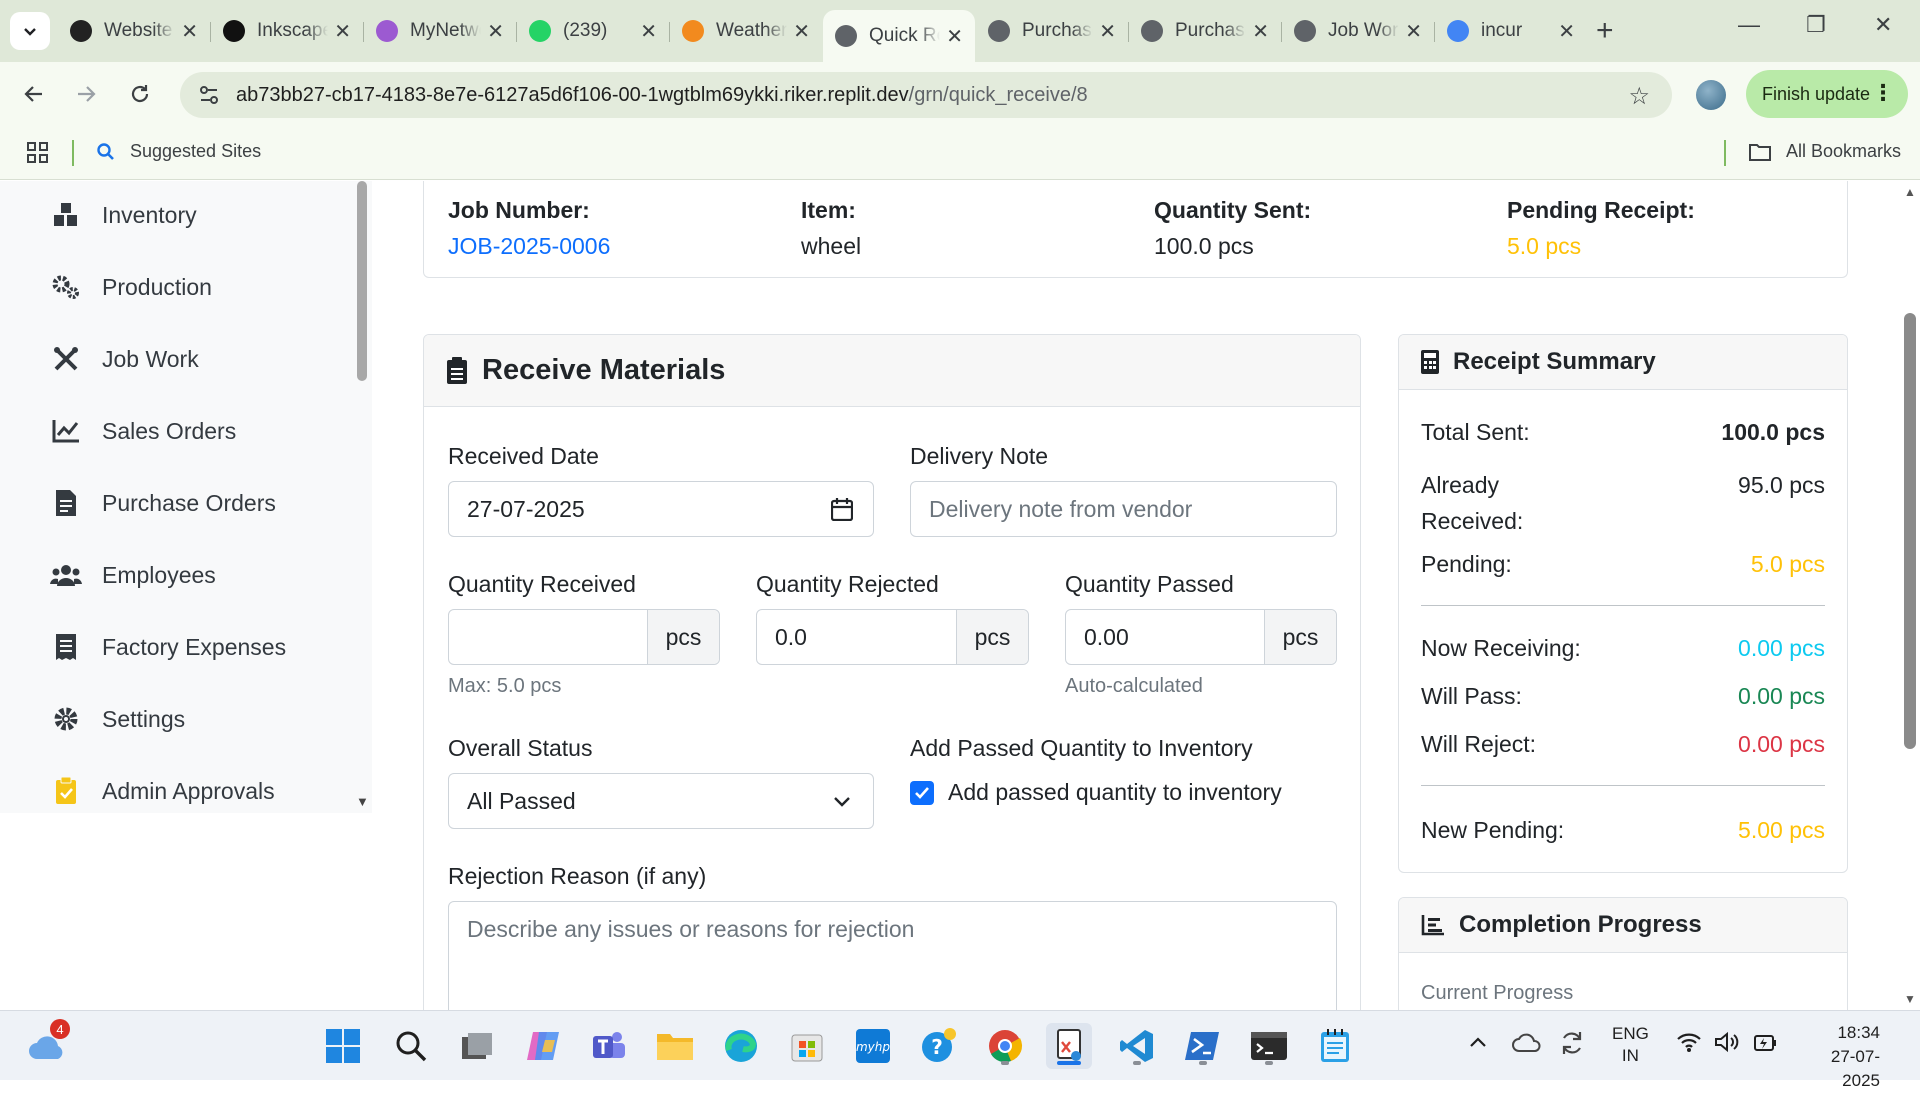 This screenshot has width=1920, height=1093. Describe the element at coordinates (1203, 1046) in the screenshot. I see `powershell-app` at that location.